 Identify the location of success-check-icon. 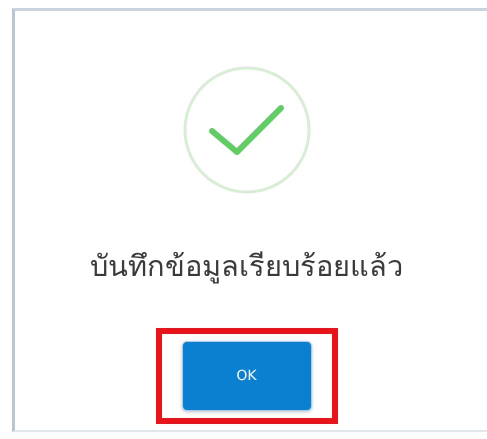
(247, 130).